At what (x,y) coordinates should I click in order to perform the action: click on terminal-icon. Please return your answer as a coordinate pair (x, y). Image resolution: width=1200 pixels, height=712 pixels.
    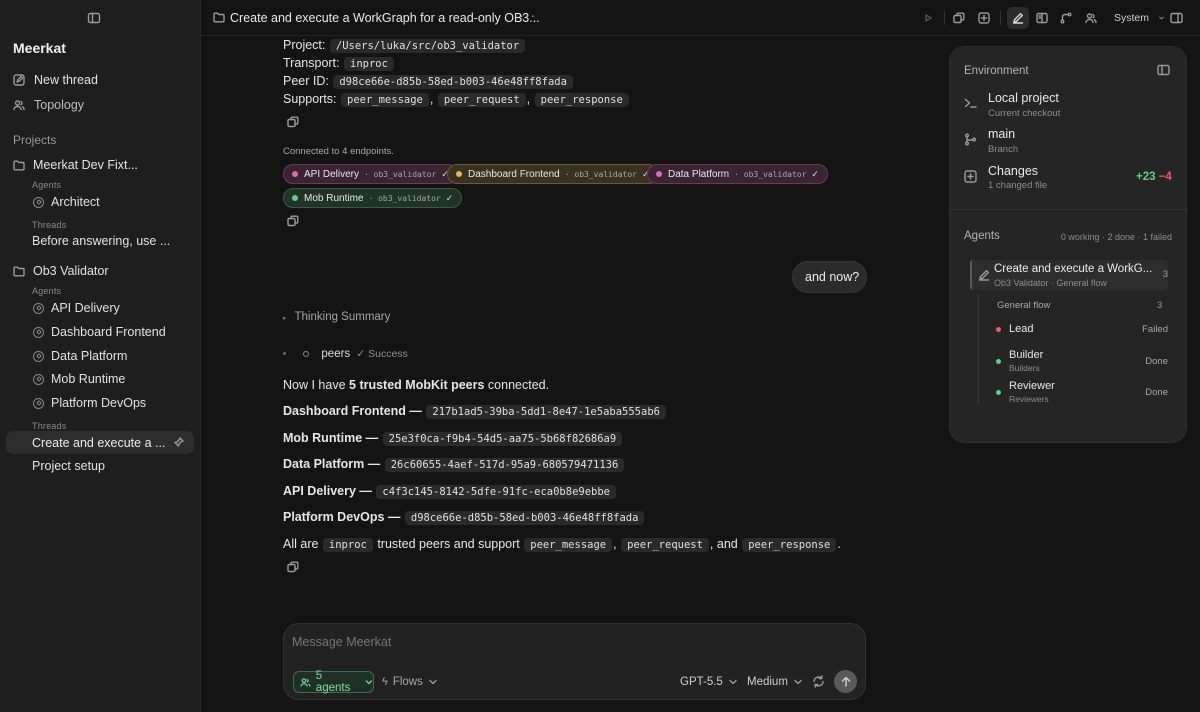
    Looking at the image, I should click on (970, 103).